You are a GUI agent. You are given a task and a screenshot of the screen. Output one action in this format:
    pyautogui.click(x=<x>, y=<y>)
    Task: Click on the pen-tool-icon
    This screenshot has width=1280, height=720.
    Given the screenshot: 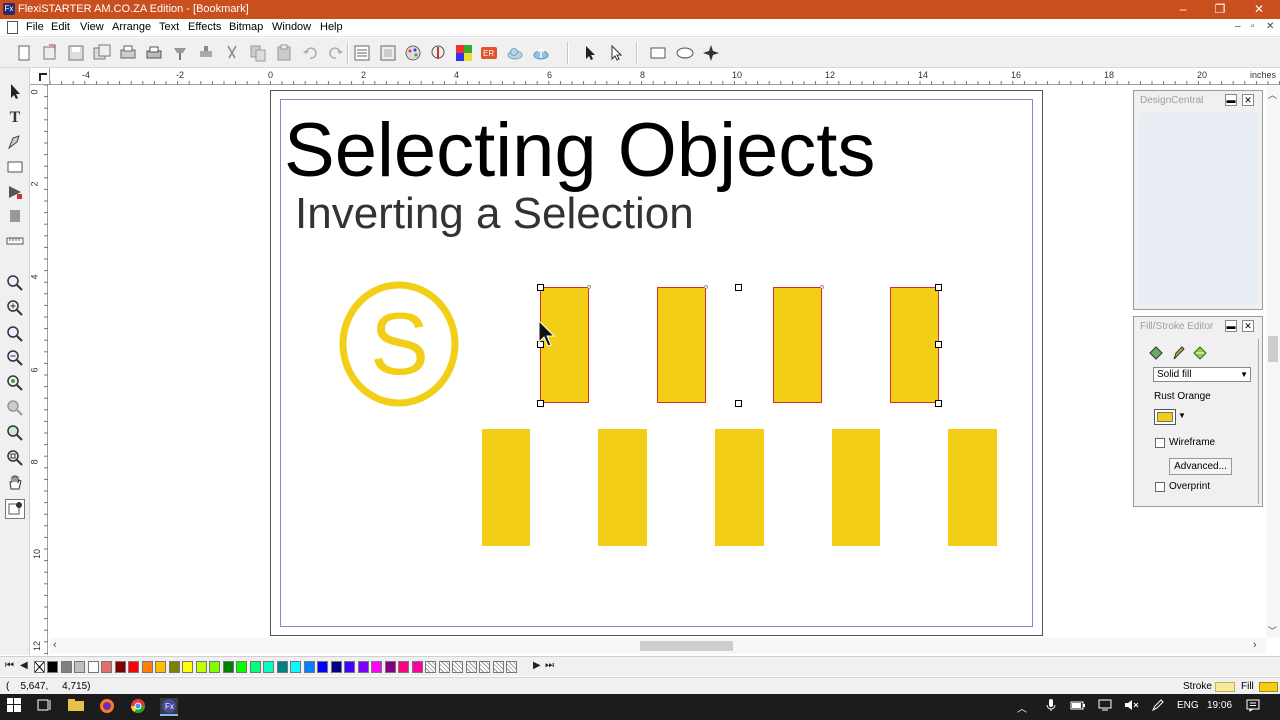 What is the action you would take?
    pyautogui.click(x=15, y=142)
    